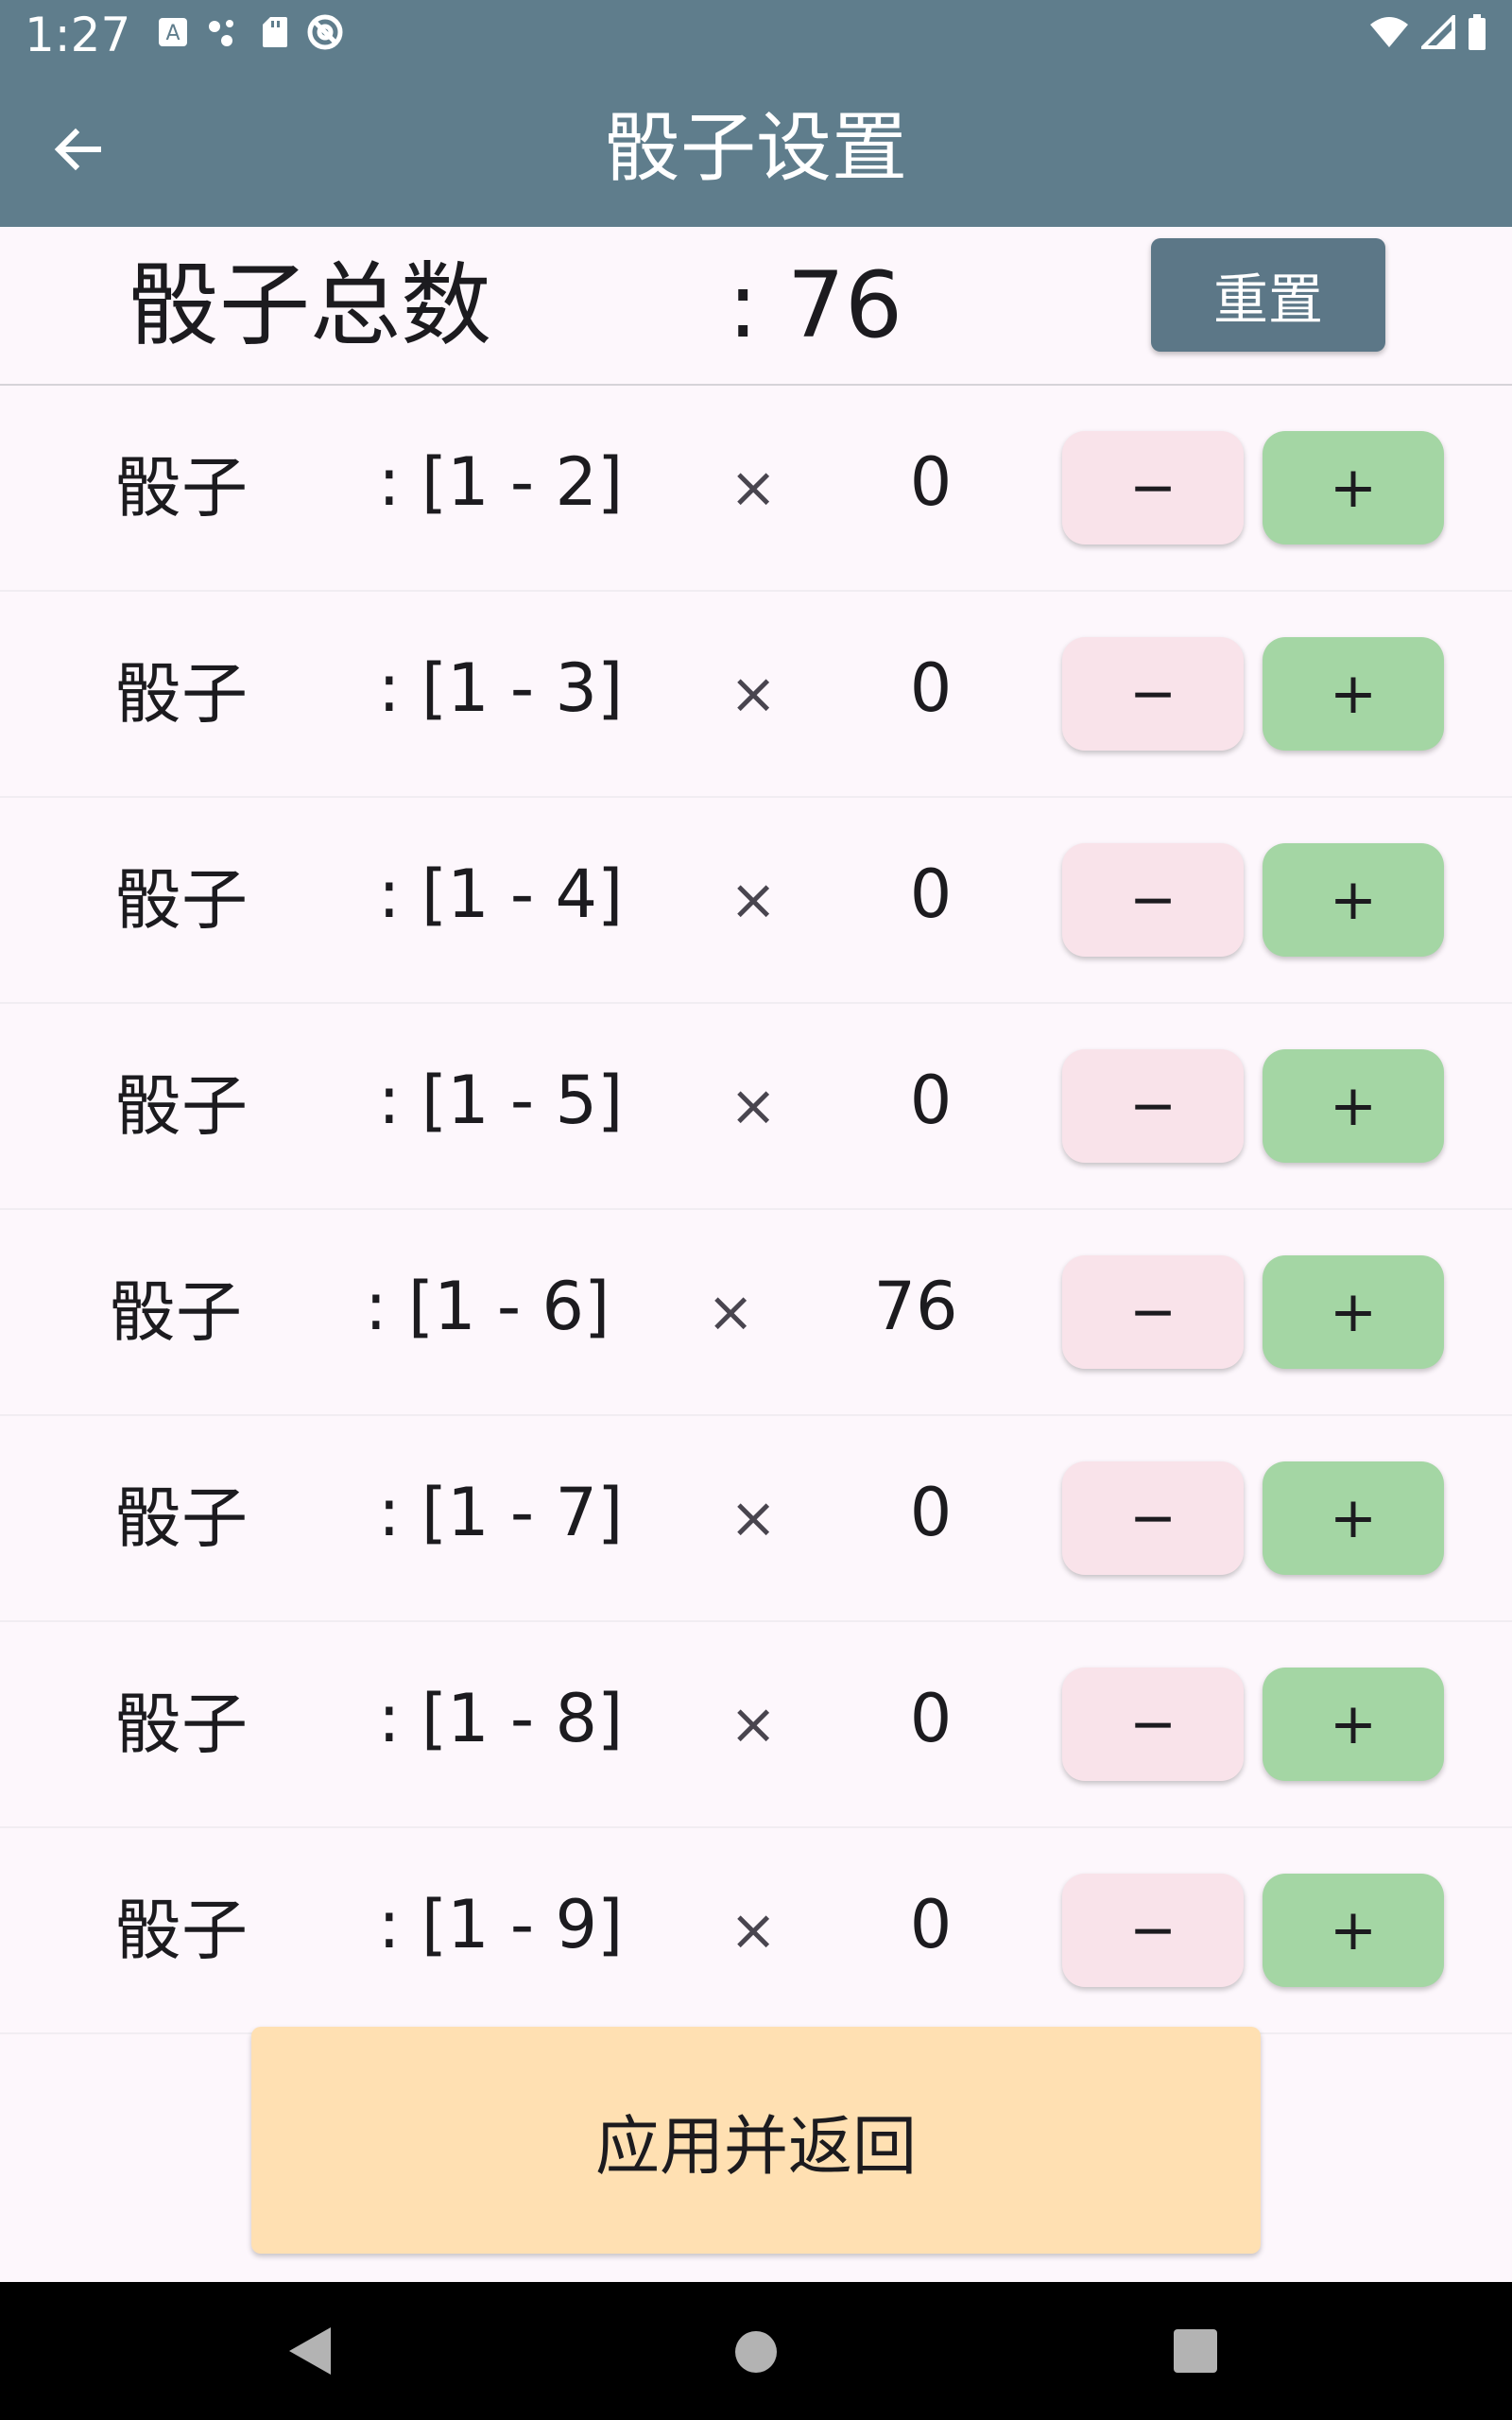  I want to click on sd-card-icon, so click(275, 32).